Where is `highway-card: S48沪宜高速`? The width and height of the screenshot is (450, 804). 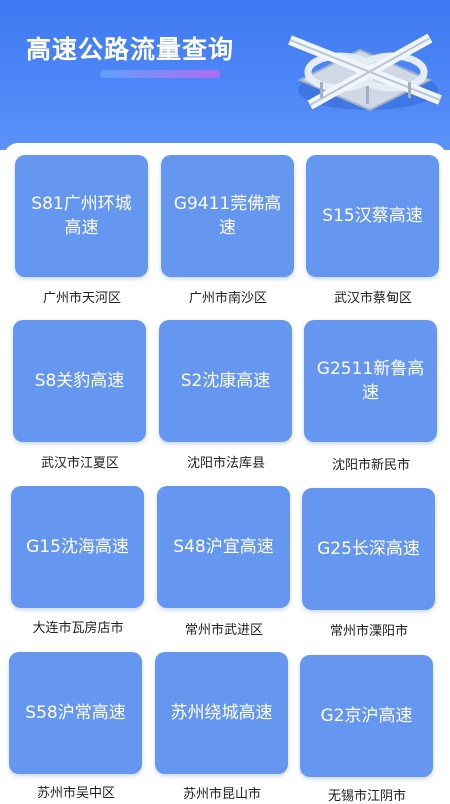
highway-card: S48沪宜高速 is located at coordinates (223, 547).